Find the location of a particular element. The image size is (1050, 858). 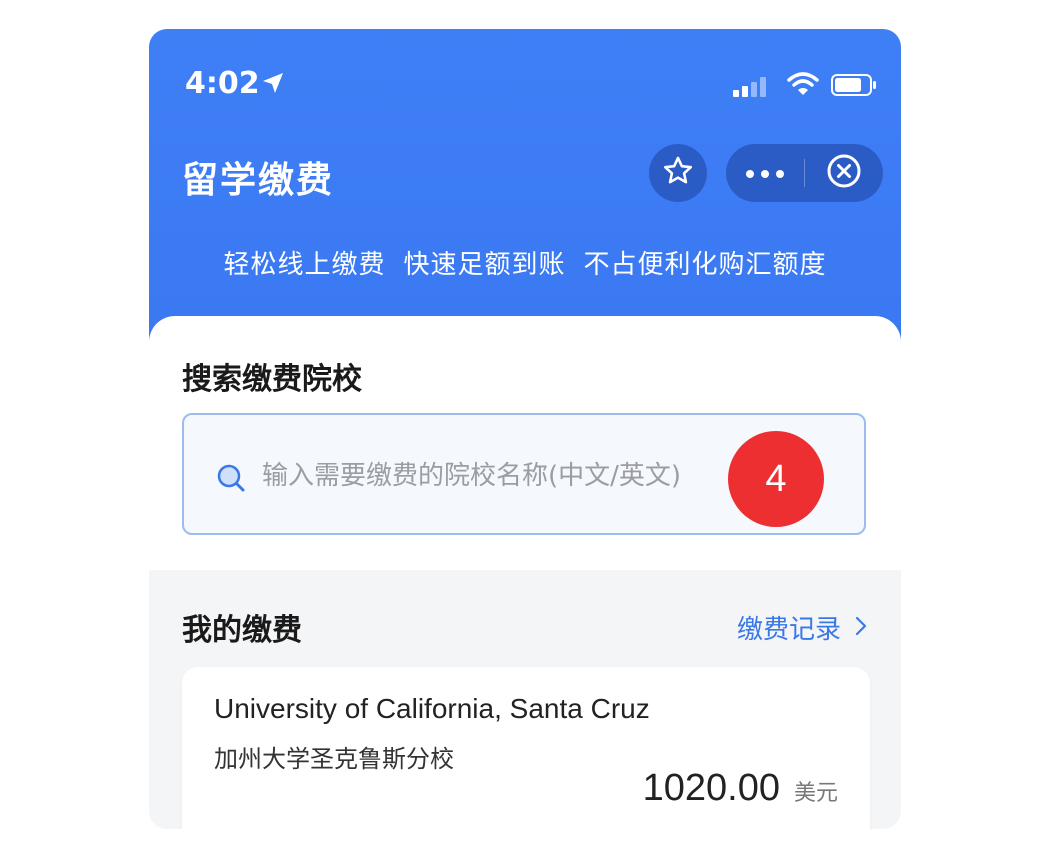

more-dots-icon is located at coordinates (765, 173).